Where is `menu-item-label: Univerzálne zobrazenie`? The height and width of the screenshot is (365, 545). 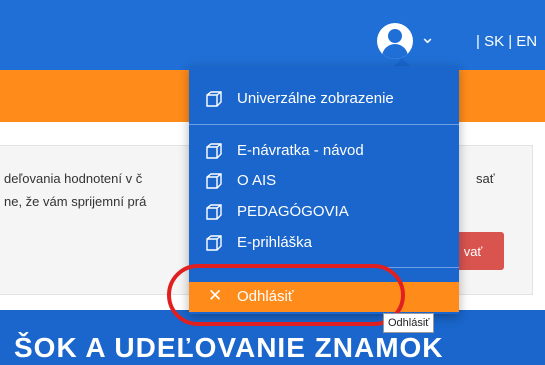 menu-item-label: Univerzálne zobrazenie is located at coordinates (315, 98).